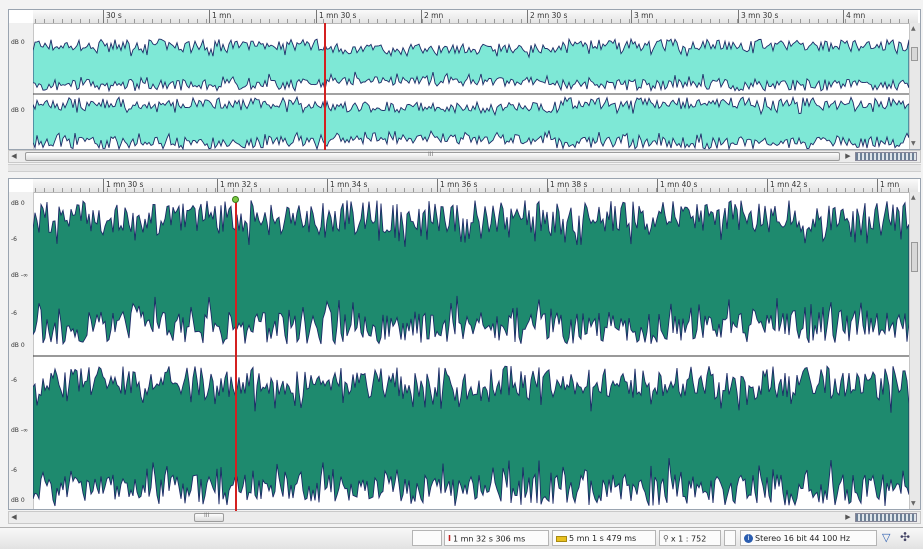  What do you see at coordinates (464, 517) in the screenshot?
I see `detail-horizontal-scrollbar: ◀ III ▶` at bounding box center [464, 517].